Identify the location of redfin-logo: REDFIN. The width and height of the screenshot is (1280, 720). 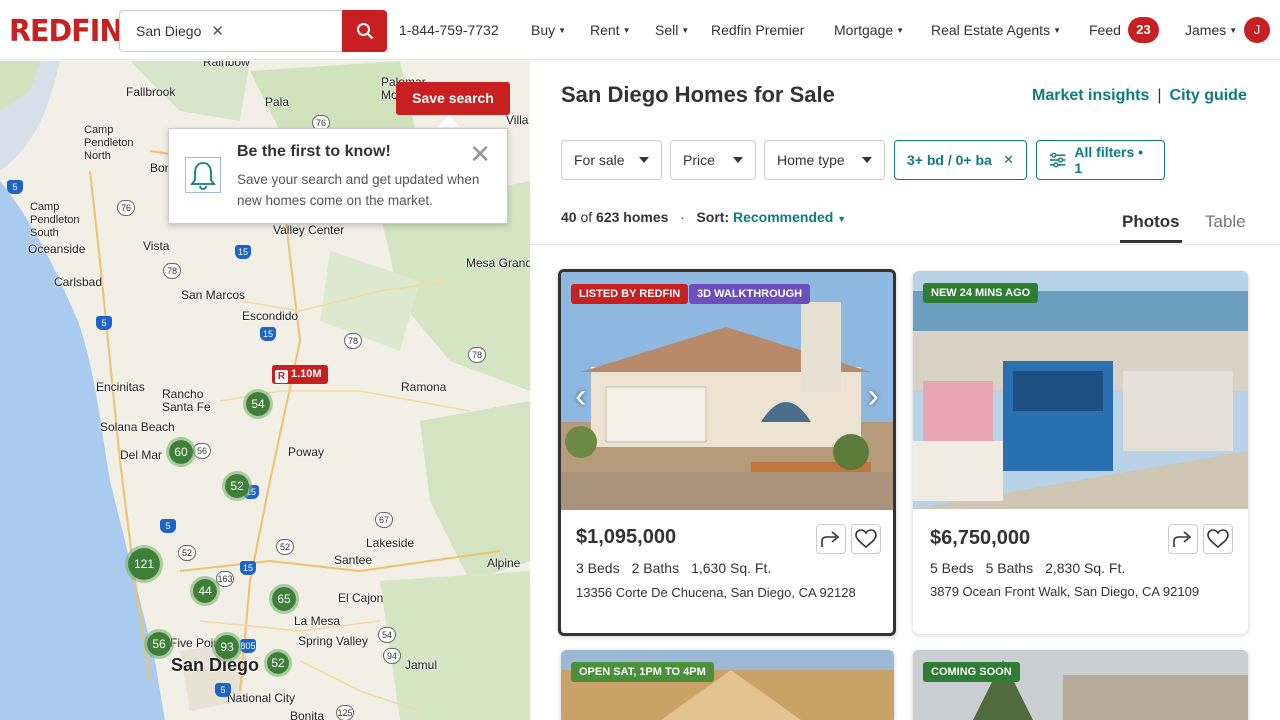
(66, 31).